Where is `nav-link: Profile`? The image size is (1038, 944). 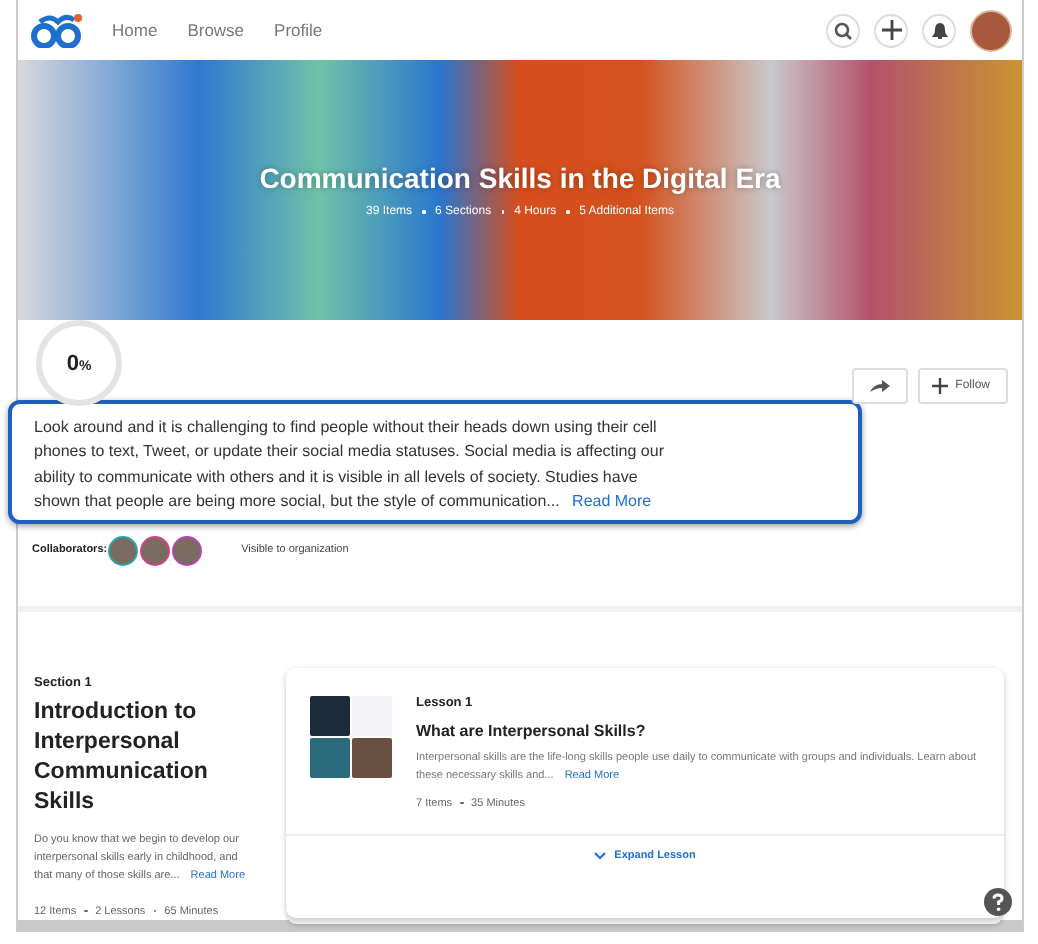
nav-link: Profile is located at coordinates (298, 30).